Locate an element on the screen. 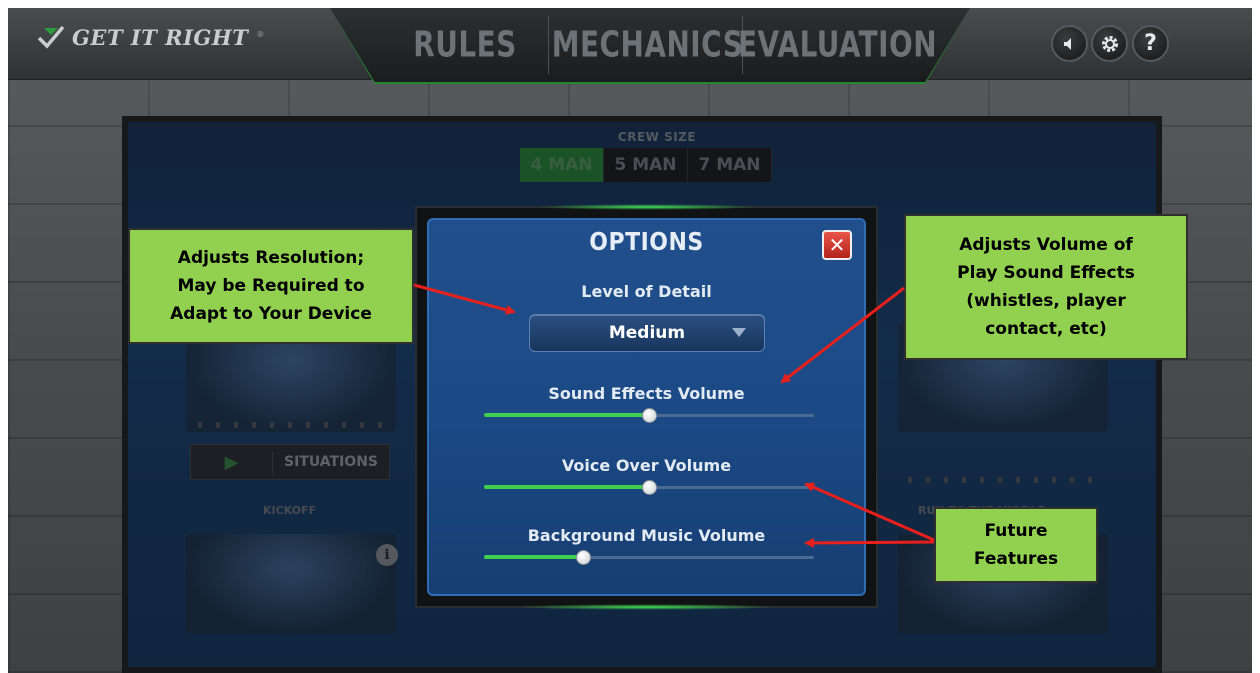  tab-evaluation: EVALUATION is located at coordinates (837, 45).